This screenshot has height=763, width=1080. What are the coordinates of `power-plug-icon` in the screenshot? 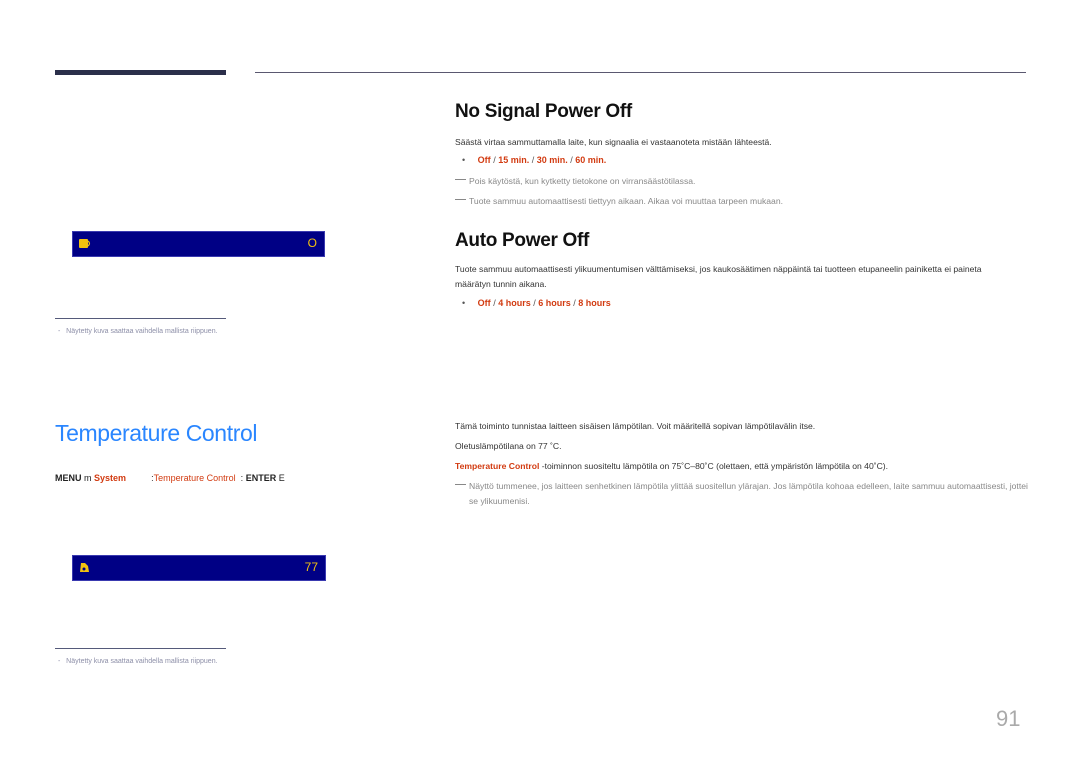 It's located at (85, 243).